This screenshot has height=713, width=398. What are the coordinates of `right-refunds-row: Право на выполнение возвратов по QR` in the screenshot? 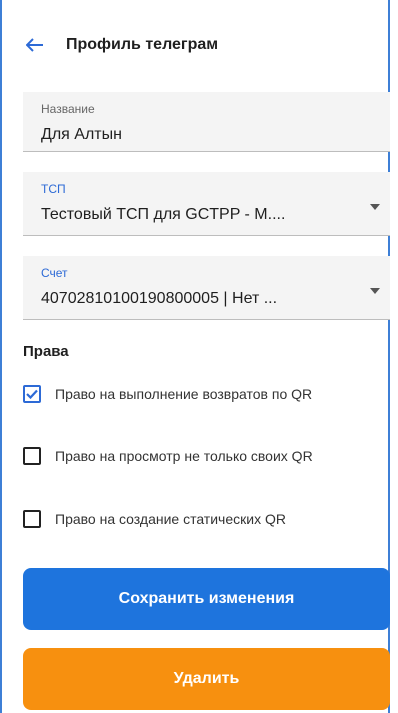 It's located at (167, 394).